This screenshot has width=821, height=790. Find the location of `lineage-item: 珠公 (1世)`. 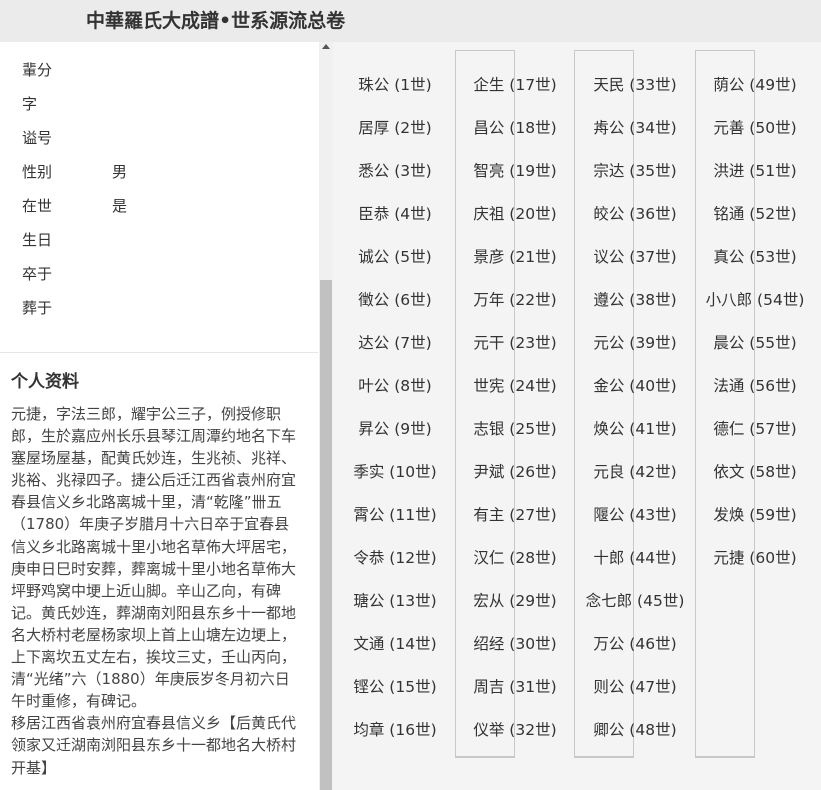

lineage-item: 珠公 (1世) is located at coordinates (395, 84).